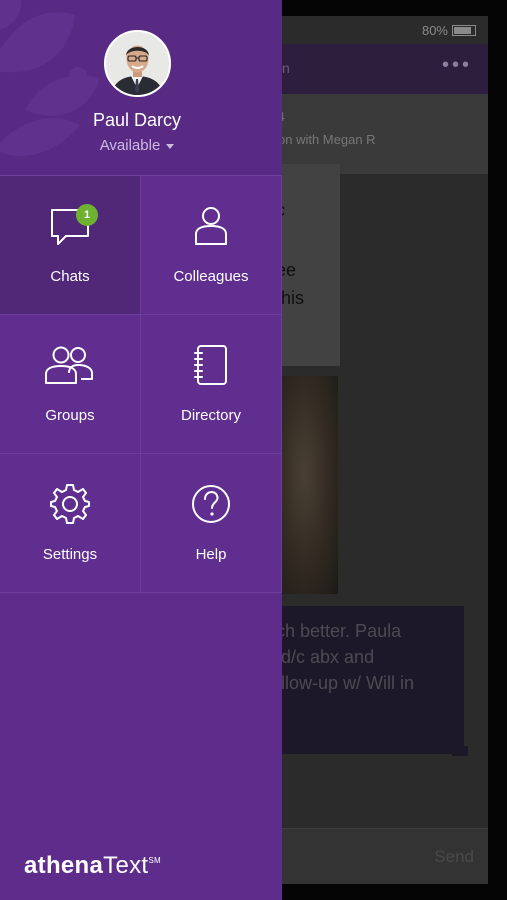 This screenshot has width=507, height=900. Describe the element at coordinates (385, 69) in the screenshot. I see `chat-header: n •••` at that location.